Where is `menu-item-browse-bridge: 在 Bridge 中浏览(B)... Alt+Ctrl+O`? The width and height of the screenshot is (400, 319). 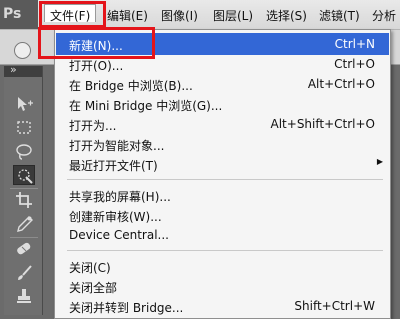 menu-item-browse-bridge: 在 Bridge 中浏览(B)... Alt+Ctrl+O is located at coordinates (222, 84).